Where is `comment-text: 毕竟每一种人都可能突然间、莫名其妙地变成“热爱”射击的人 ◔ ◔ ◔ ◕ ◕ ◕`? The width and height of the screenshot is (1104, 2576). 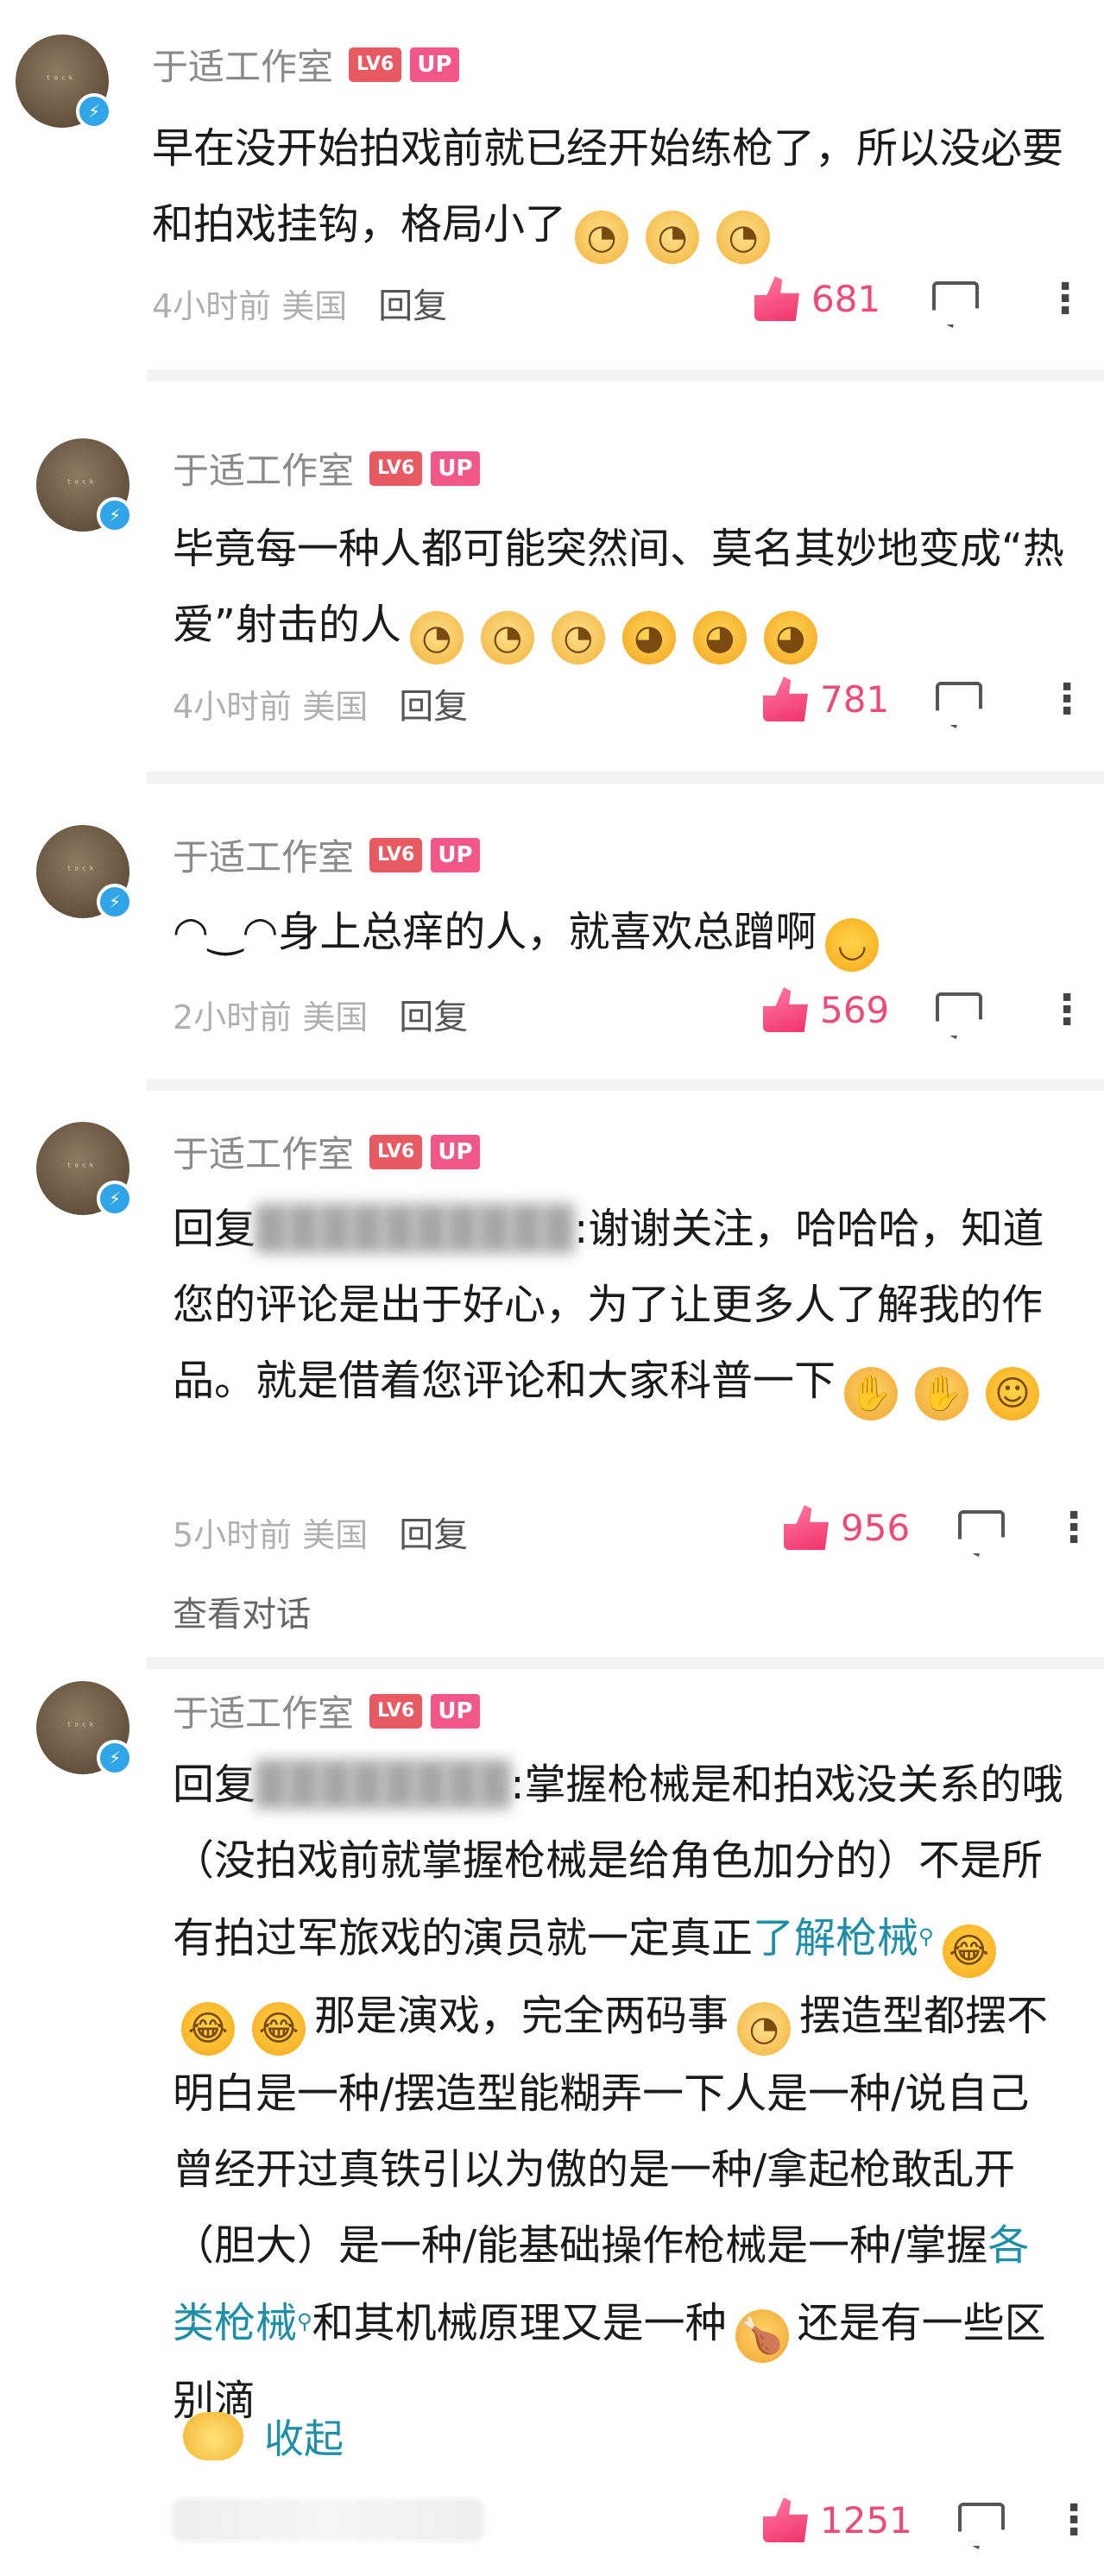
comment-text: 毕竟每一种人都可能突然间、莫名其妙地变成“热爱”射击的人 ◔ ◔ ◔ ◕ ◕ ◕ is located at coordinates (622, 587).